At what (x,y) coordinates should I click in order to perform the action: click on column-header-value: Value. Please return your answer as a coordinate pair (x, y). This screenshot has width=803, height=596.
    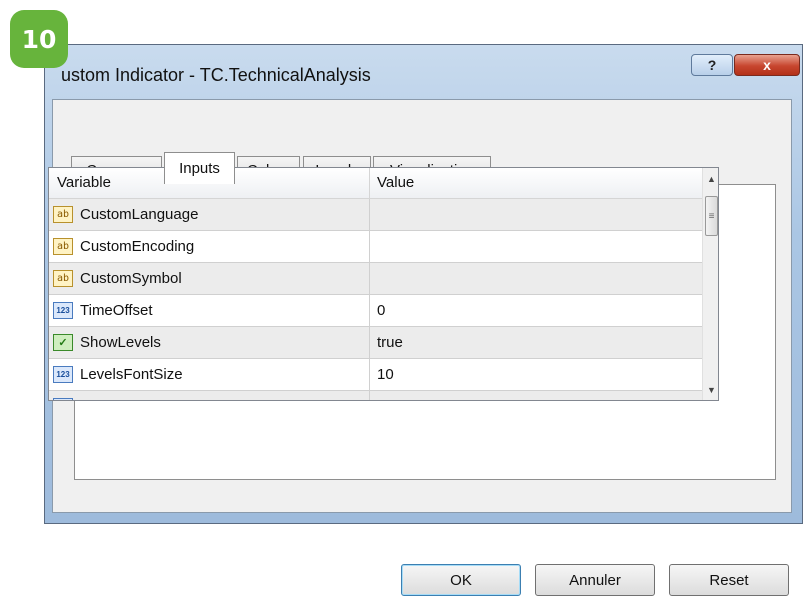
    Looking at the image, I should click on (395, 183).